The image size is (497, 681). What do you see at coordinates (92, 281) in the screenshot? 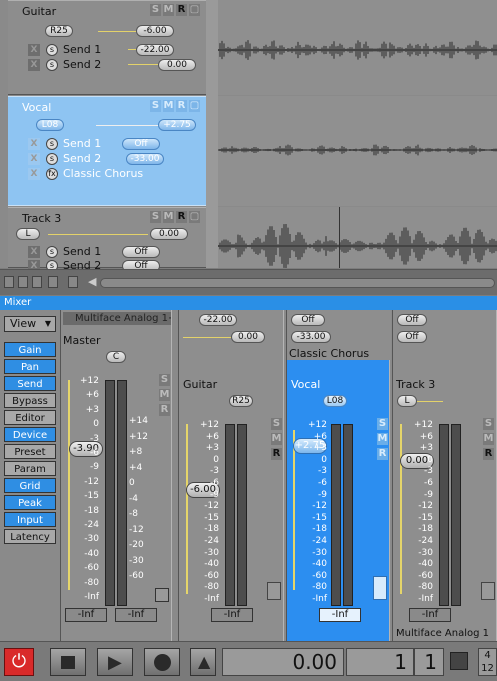
I see `scroll-left-icon: ◀` at bounding box center [92, 281].